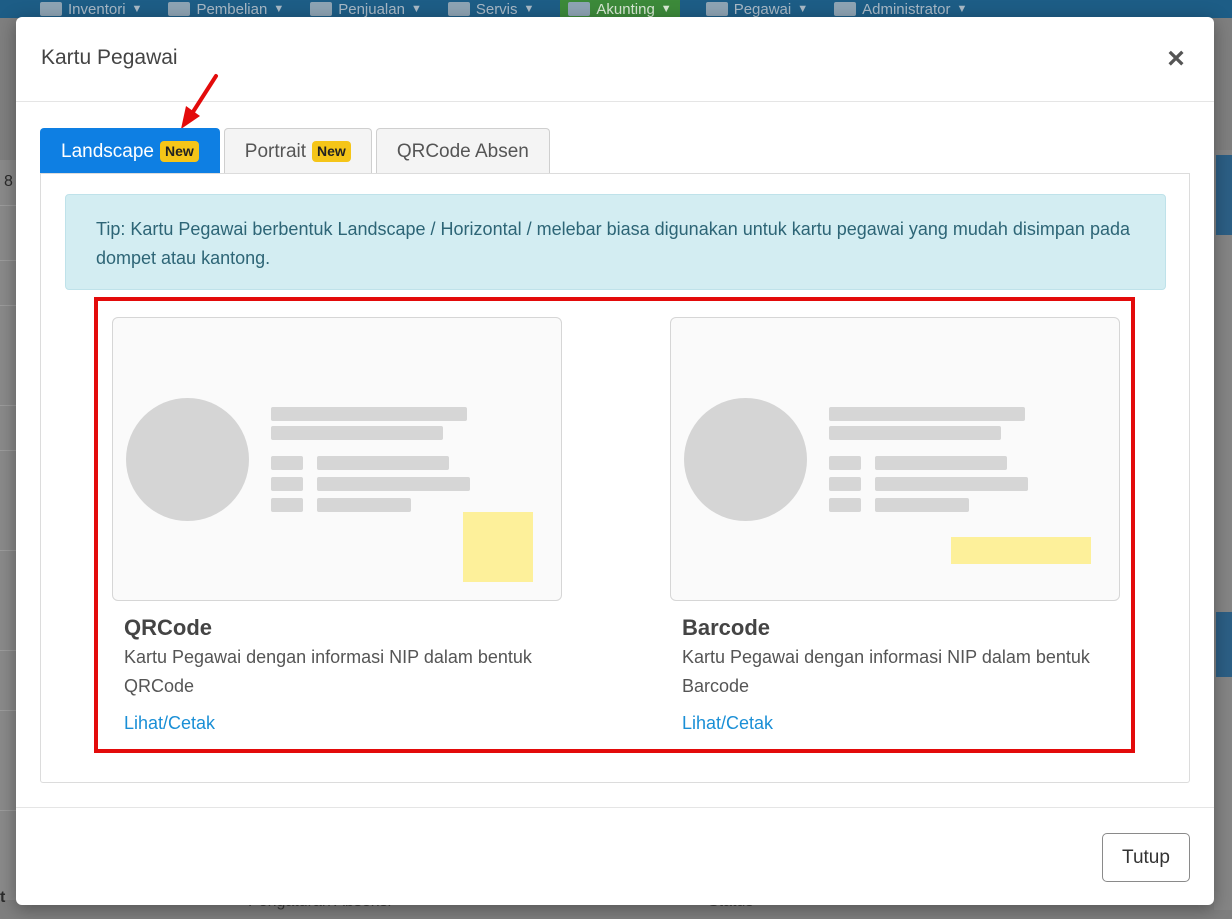  I want to click on box-icon, so click(51, 9).